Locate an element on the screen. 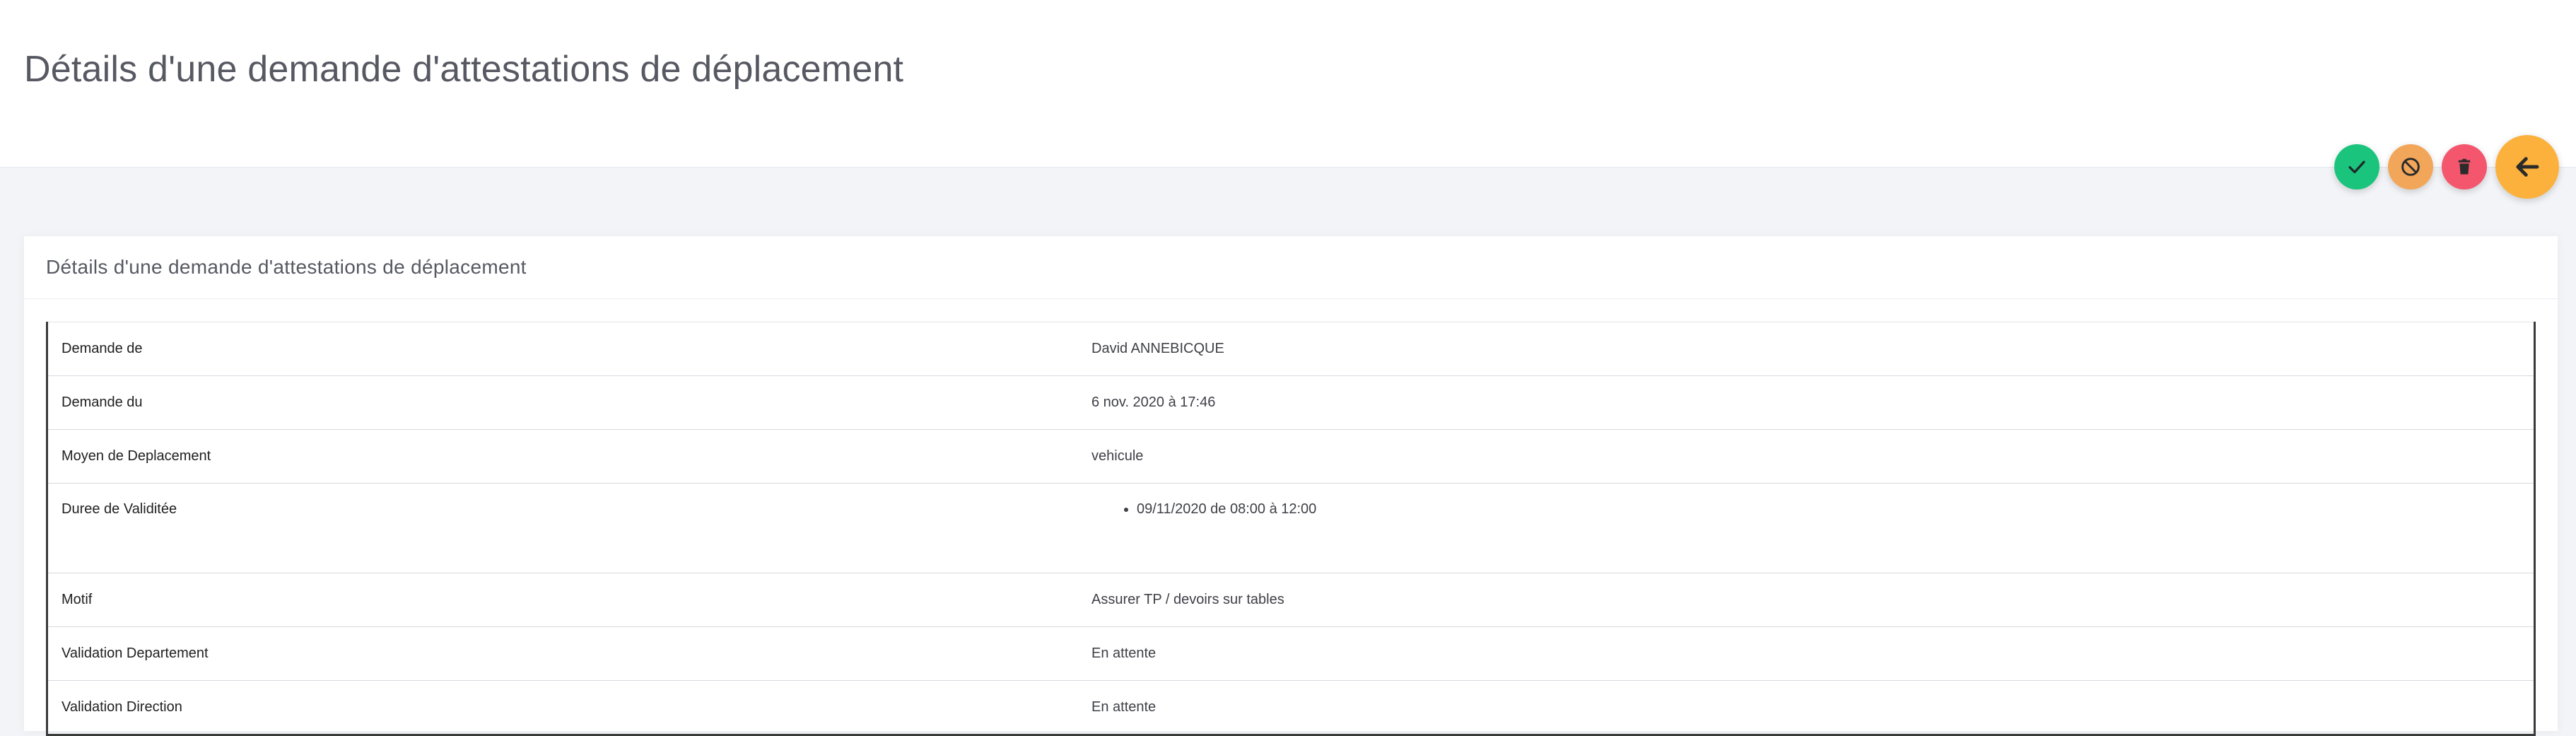 This screenshot has height=736, width=2576. row-value: 09/11/2020 de 08:00 à 12:00 is located at coordinates (1807, 528).